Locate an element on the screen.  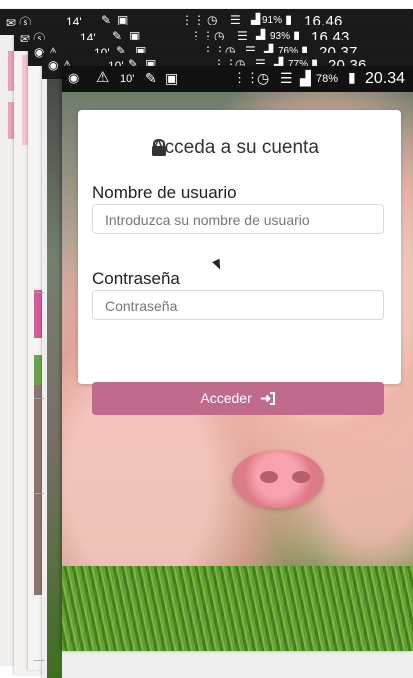
username-input: Introduzca su nombre de usuario is located at coordinates (238, 219).